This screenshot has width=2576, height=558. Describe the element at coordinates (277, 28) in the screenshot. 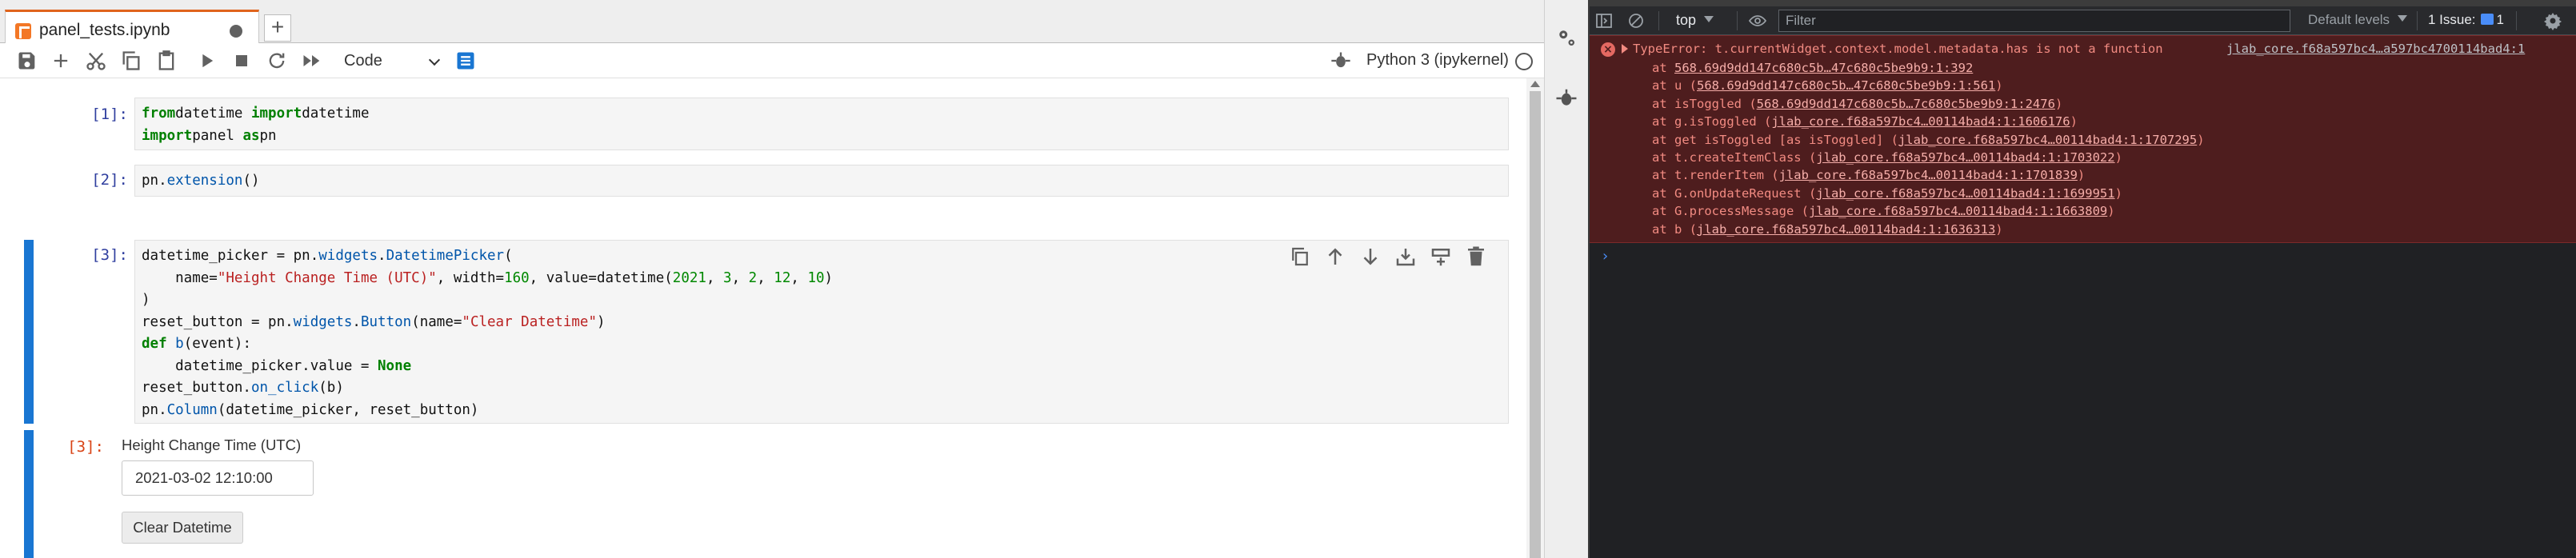

I see `add-tab-button: +` at that location.